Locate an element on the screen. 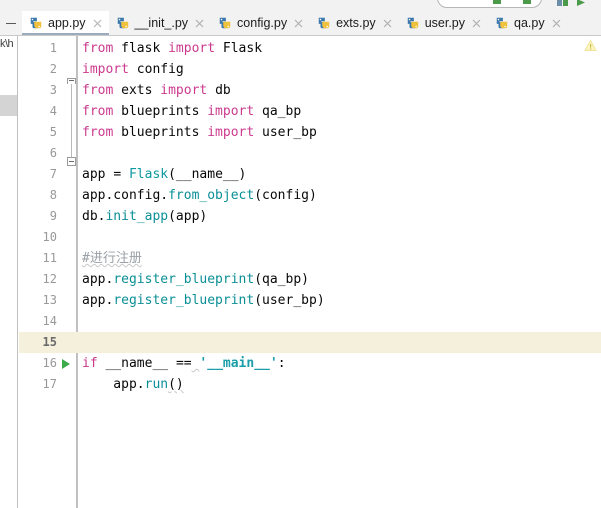  code-text: db.init_app(app) is located at coordinates (145, 216).